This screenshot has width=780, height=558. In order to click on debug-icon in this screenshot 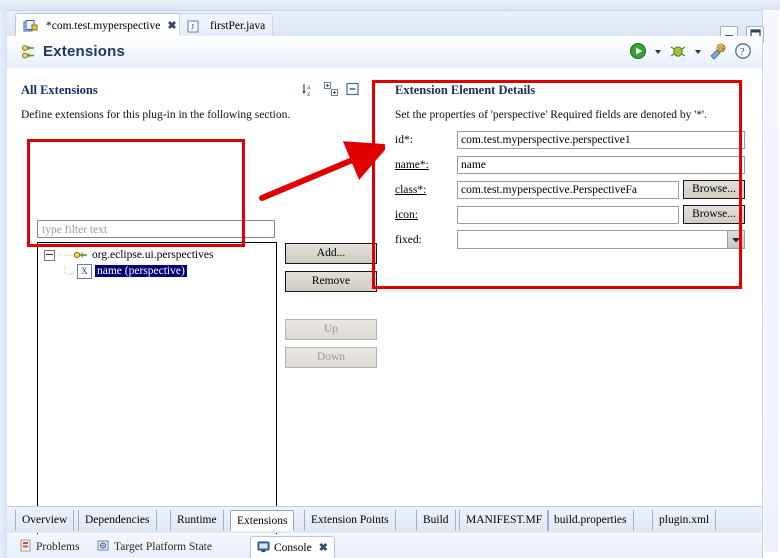, I will do `click(678, 51)`.